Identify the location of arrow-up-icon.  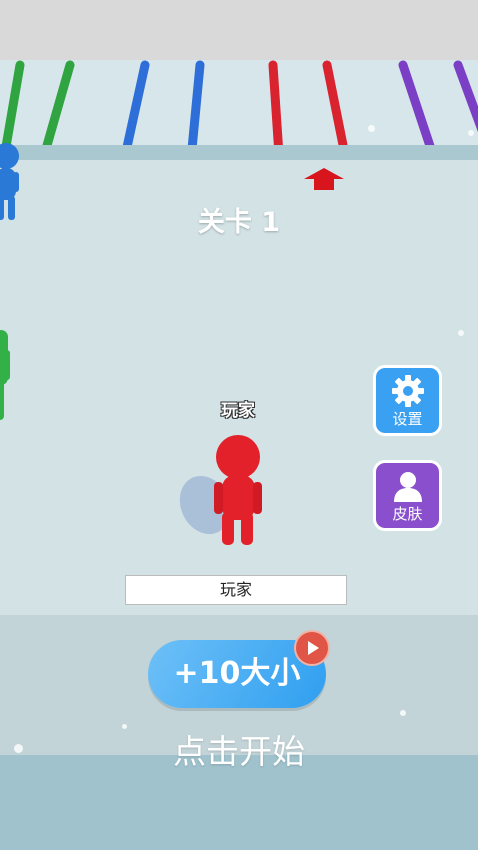
(324, 179).